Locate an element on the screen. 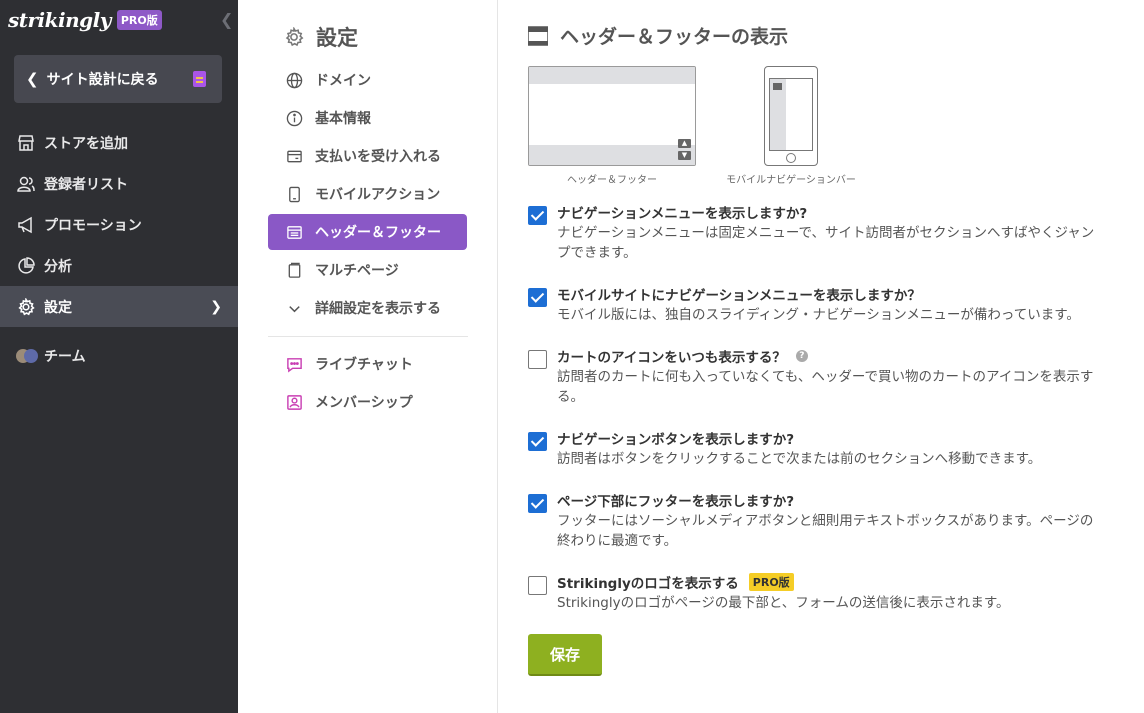 The width and height of the screenshot is (1144, 713). megaphone-icon is located at coordinates (26, 225).